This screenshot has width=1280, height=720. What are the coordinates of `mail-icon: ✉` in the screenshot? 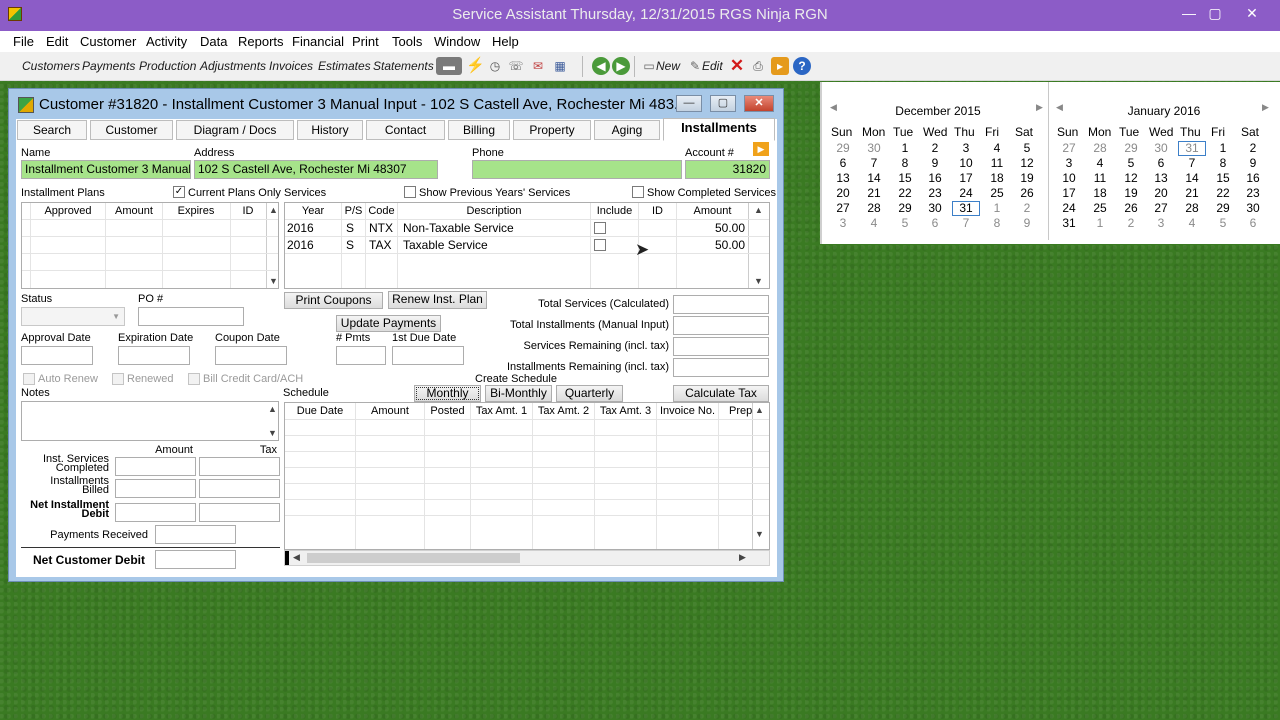 It's located at (538, 66).